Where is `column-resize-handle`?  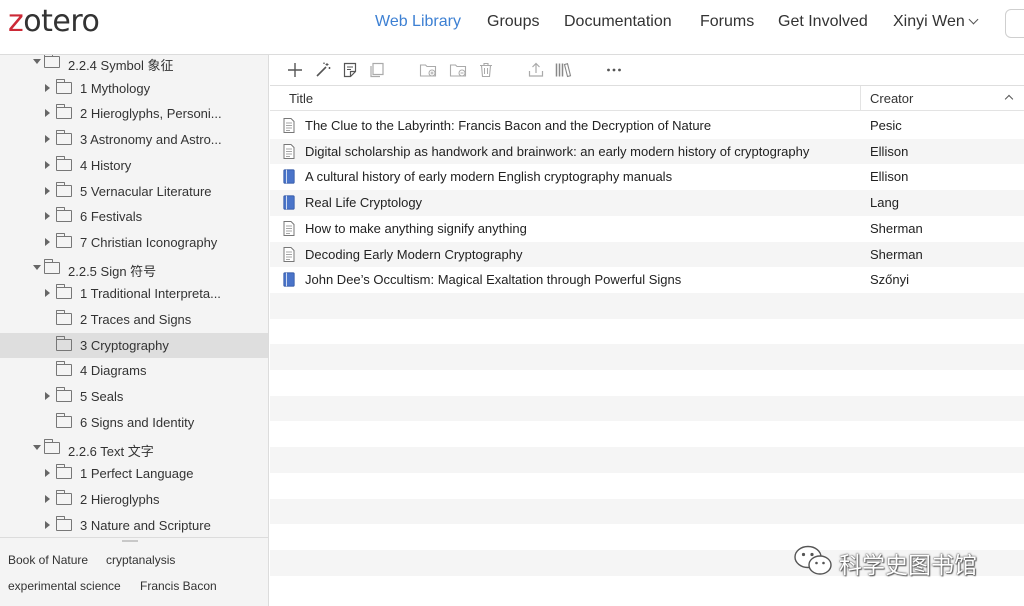
column-resize-handle is located at coordinates (860, 98).